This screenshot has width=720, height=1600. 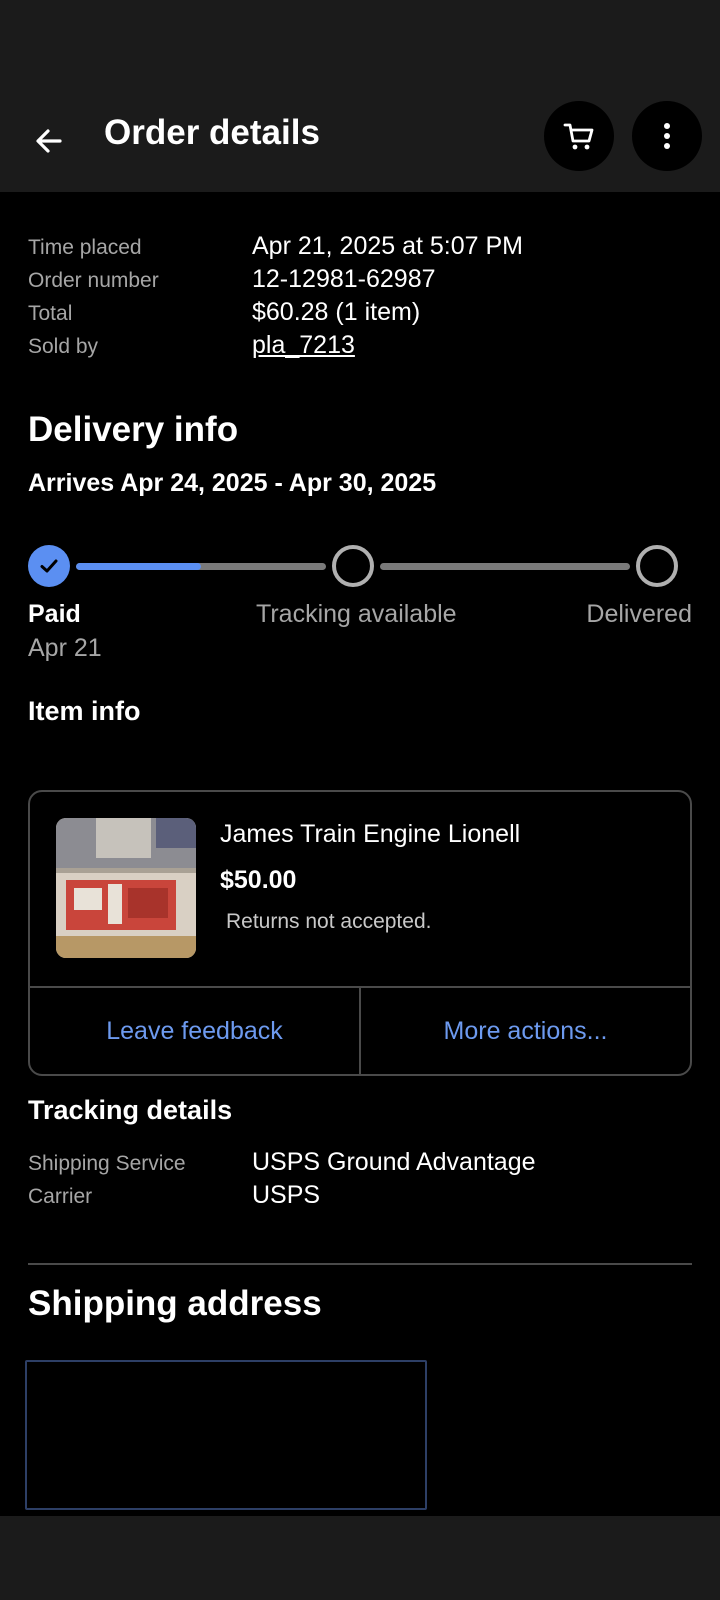 What do you see at coordinates (639, 614) in the screenshot?
I see `step-delivered-label: Delivered` at bounding box center [639, 614].